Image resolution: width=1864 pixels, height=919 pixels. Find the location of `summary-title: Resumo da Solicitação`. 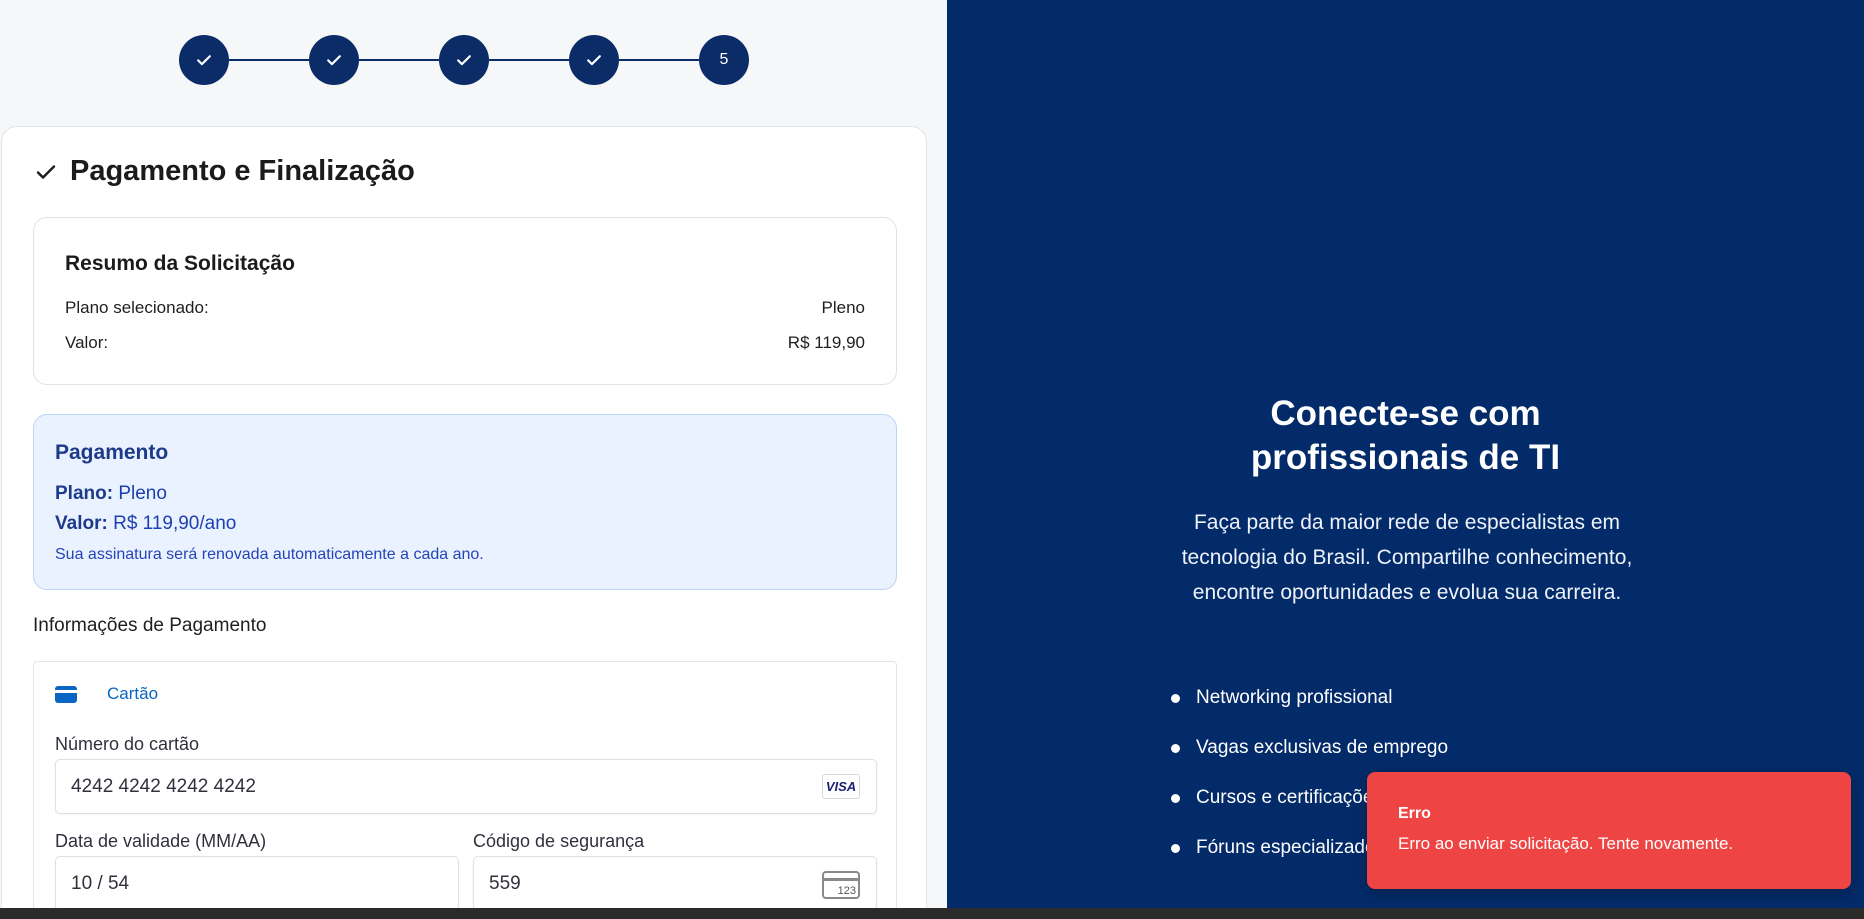

summary-title: Resumo da Solicitação is located at coordinates (180, 263).